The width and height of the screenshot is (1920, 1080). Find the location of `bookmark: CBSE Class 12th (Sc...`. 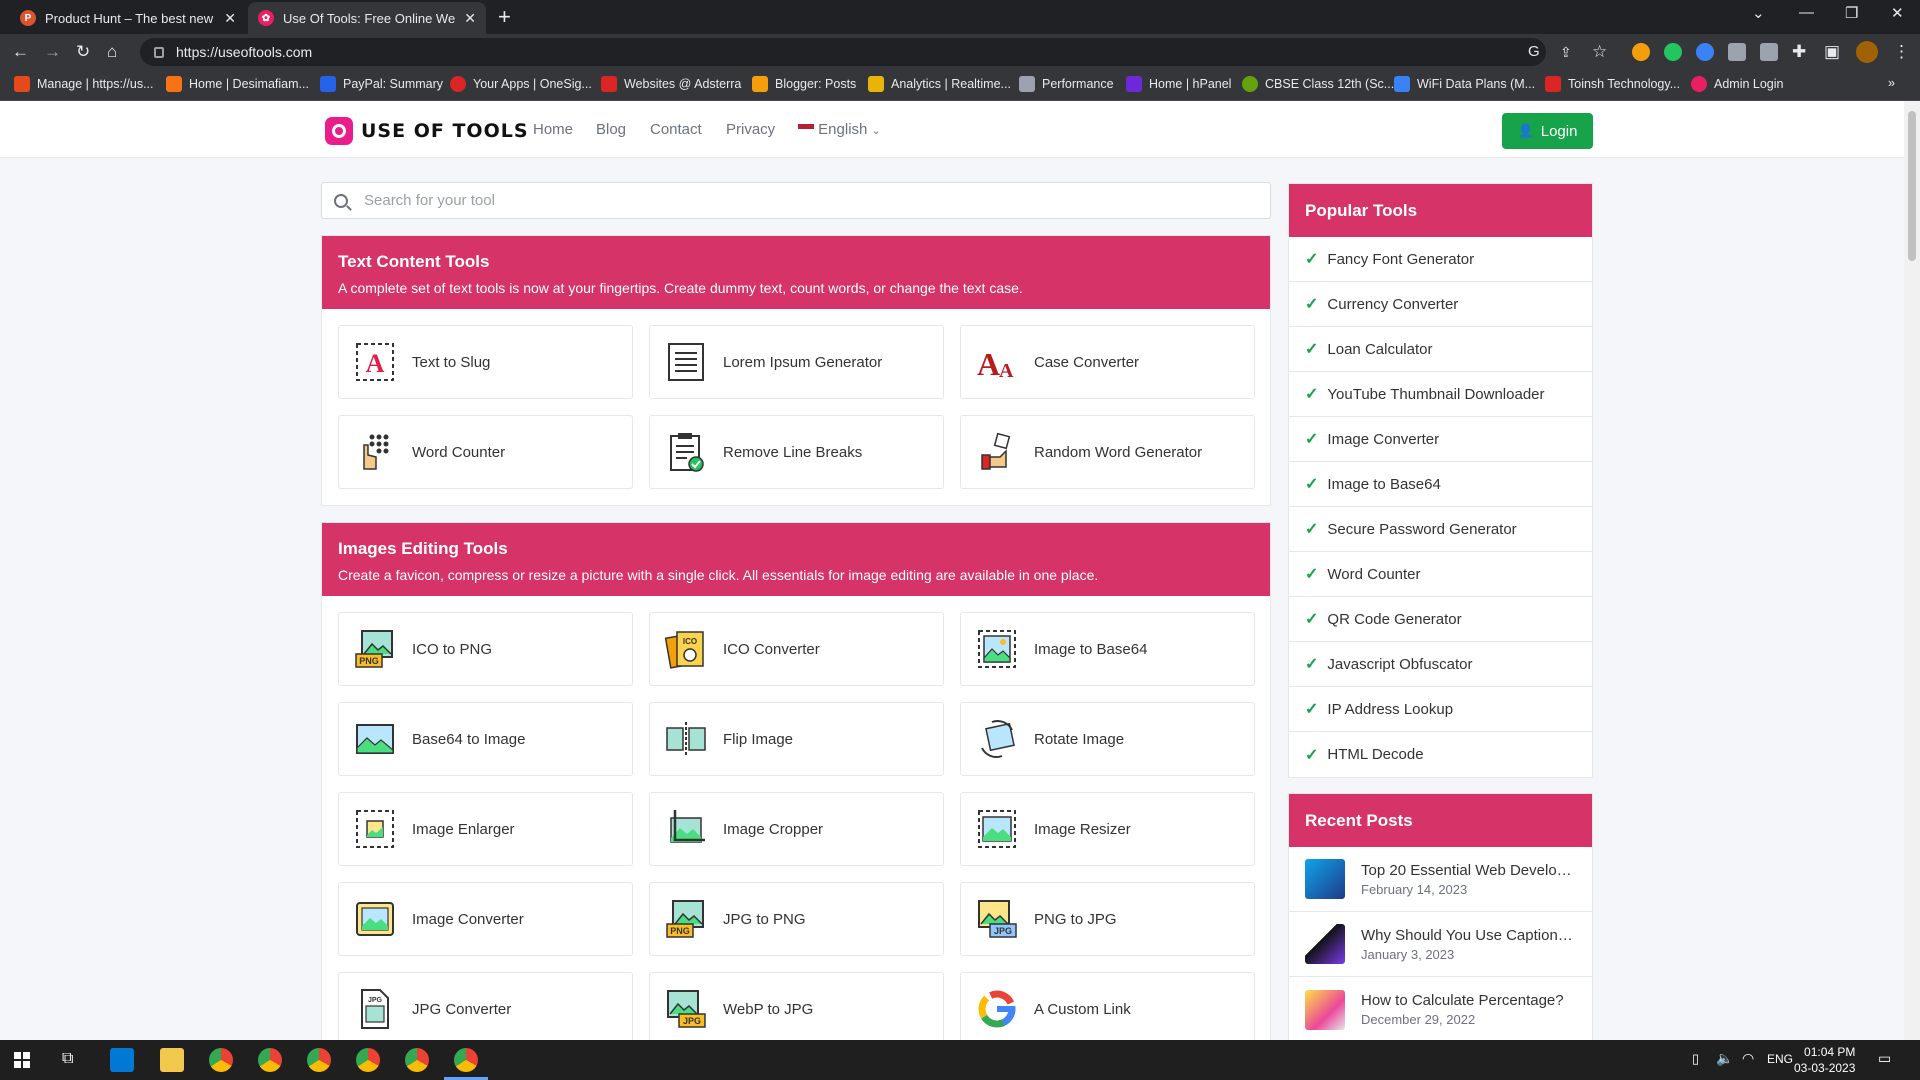

bookmark: CBSE Class 12th (Sc... is located at coordinates (1318, 84).